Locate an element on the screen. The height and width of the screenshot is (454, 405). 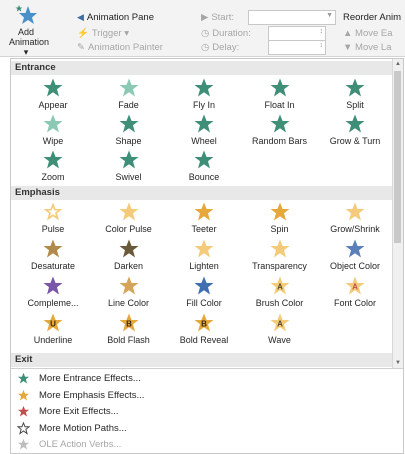
delay-spinner: ↕ is located at coordinates (297, 47).